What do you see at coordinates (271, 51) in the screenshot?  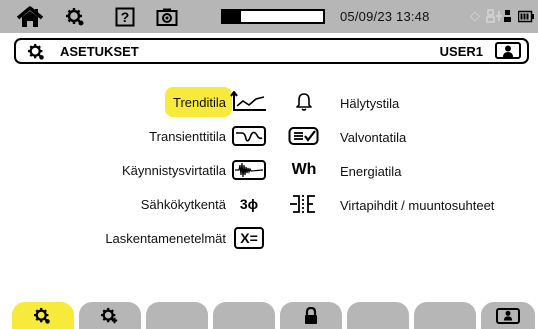 I see `screen-header: ASETUKSET USER1` at bounding box center [271, 51].